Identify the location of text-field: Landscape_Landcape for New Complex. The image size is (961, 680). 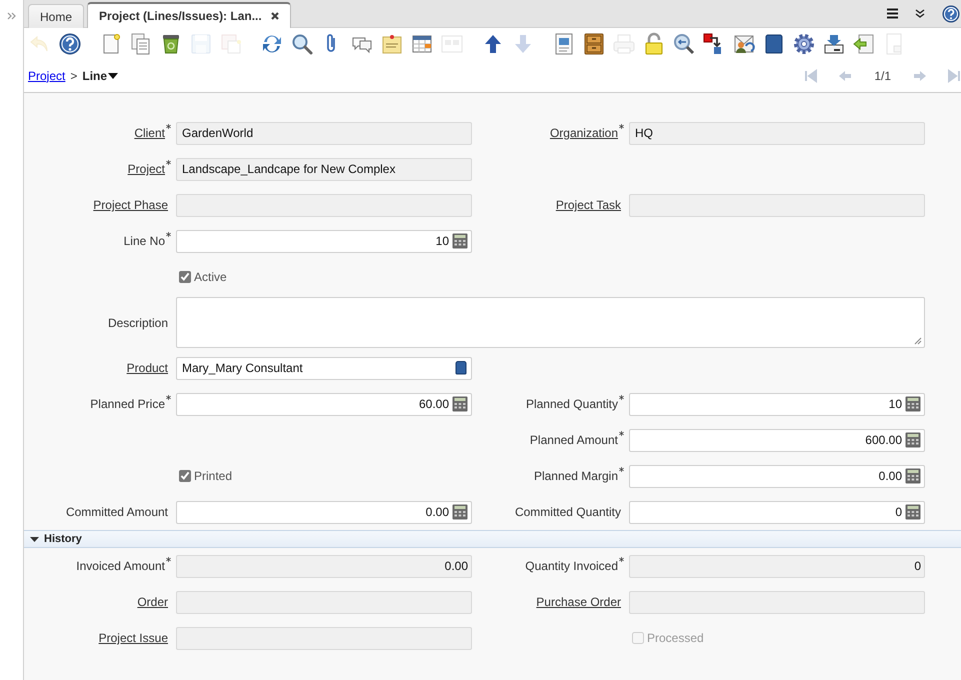
(324, 169).